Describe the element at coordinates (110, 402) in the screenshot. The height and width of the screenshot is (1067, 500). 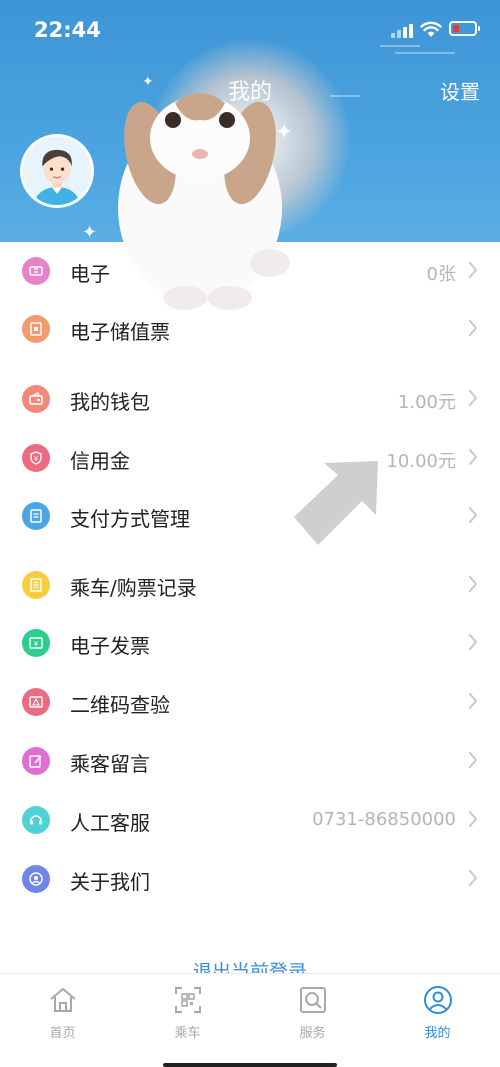
I see `menu-item-label: 我的钱包` at that location.